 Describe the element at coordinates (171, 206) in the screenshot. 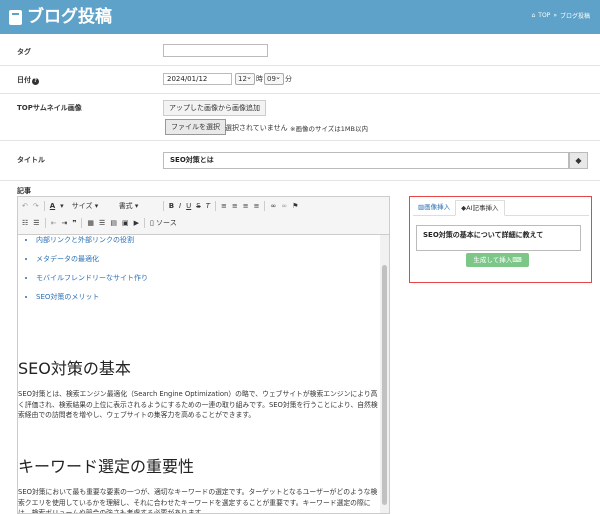

I see `bold-icon: B` at that location.